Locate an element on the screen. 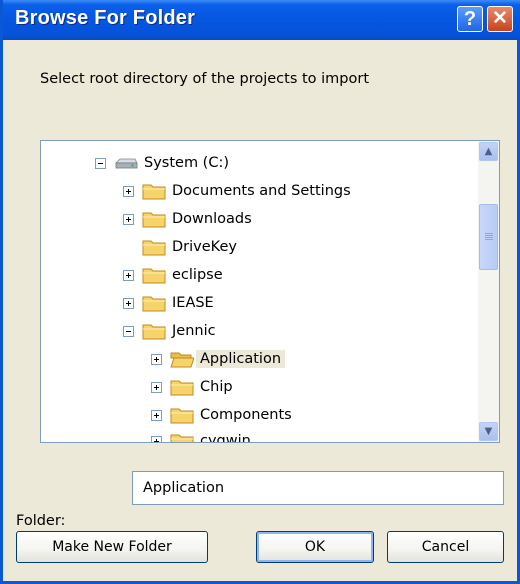  open-folder-icon is located at coordinates (182, 360).